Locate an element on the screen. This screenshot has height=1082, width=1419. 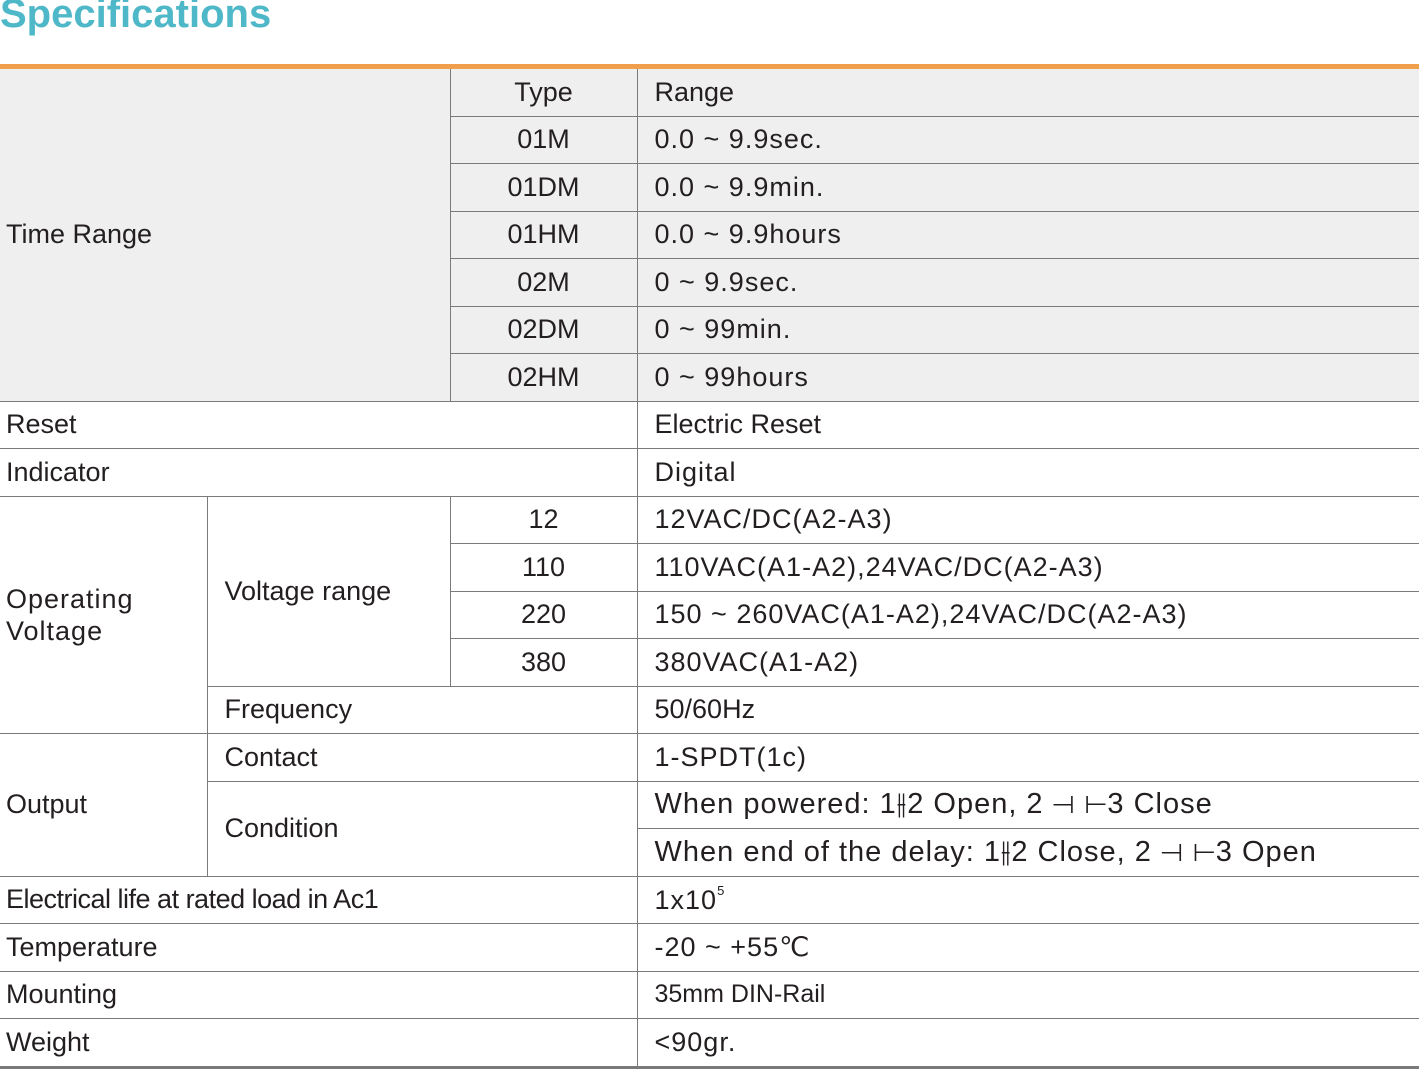
electrical-life-value: 1x105 is located at coordinates (1027, 899).